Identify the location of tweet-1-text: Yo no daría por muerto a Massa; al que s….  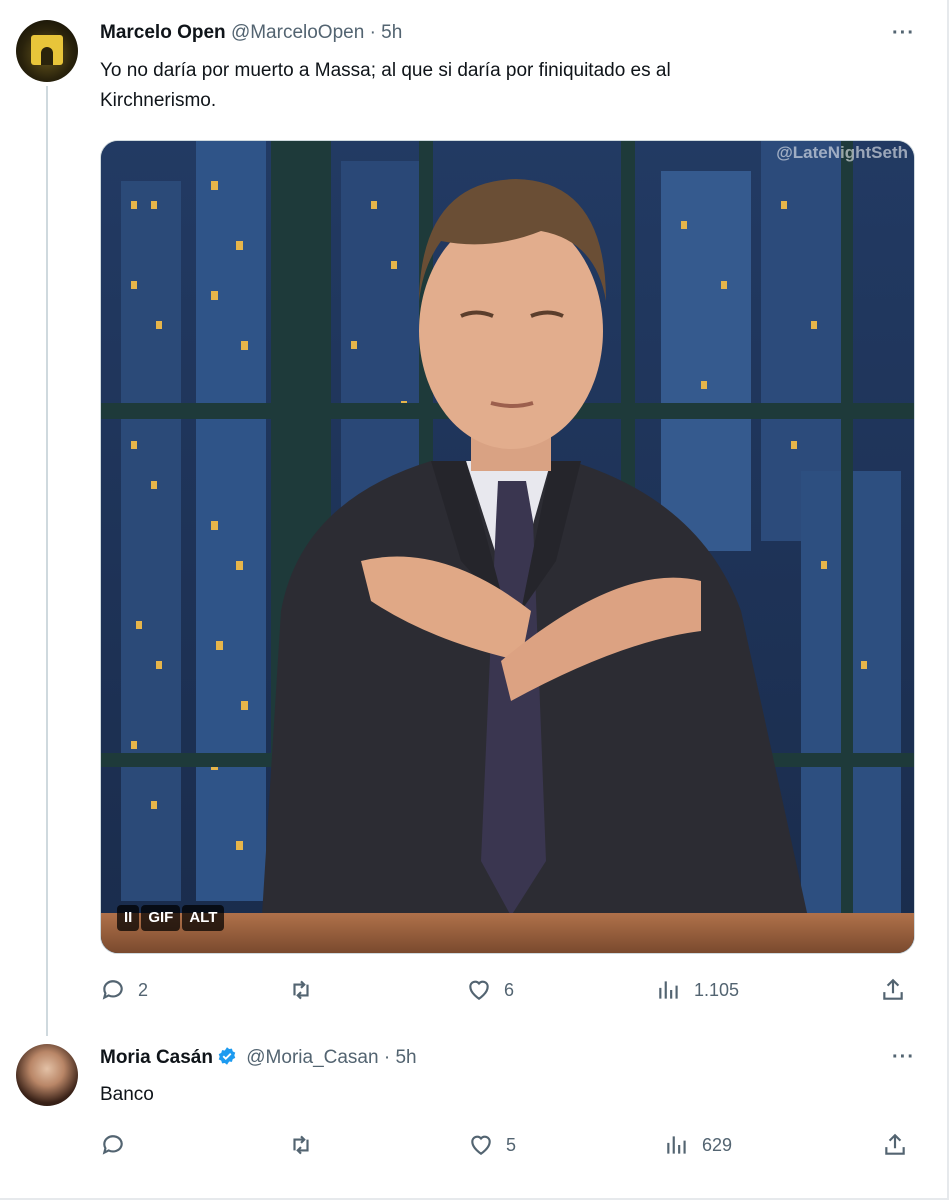
(385, 86).